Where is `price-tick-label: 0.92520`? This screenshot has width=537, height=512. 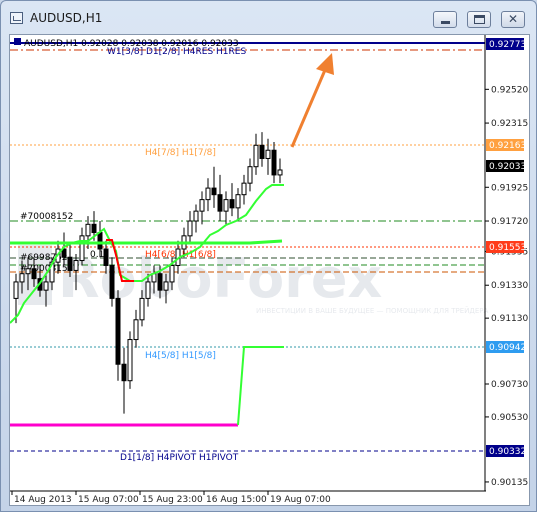 price-tick-label: 0.92520 is located at coordinates (509, 90).